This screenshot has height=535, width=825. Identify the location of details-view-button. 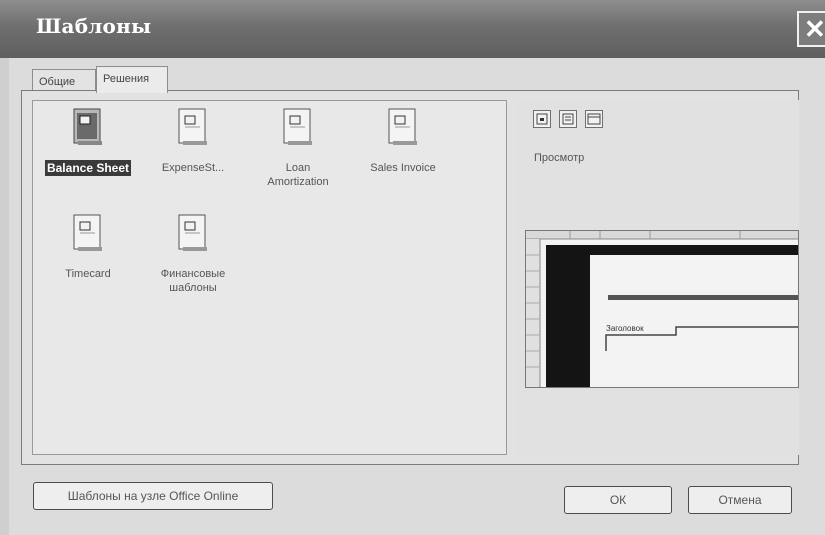
(594, 119).